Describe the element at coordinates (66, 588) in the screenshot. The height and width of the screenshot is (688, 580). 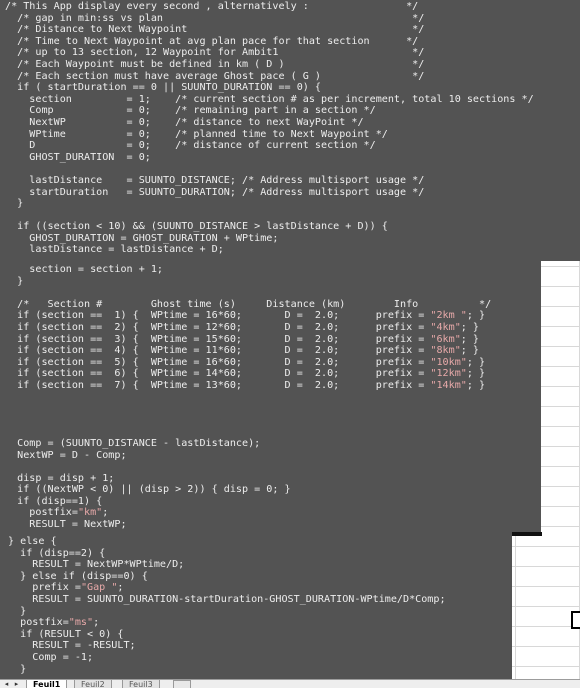
I see `code-line: prefix ="Gap ";` at that location.